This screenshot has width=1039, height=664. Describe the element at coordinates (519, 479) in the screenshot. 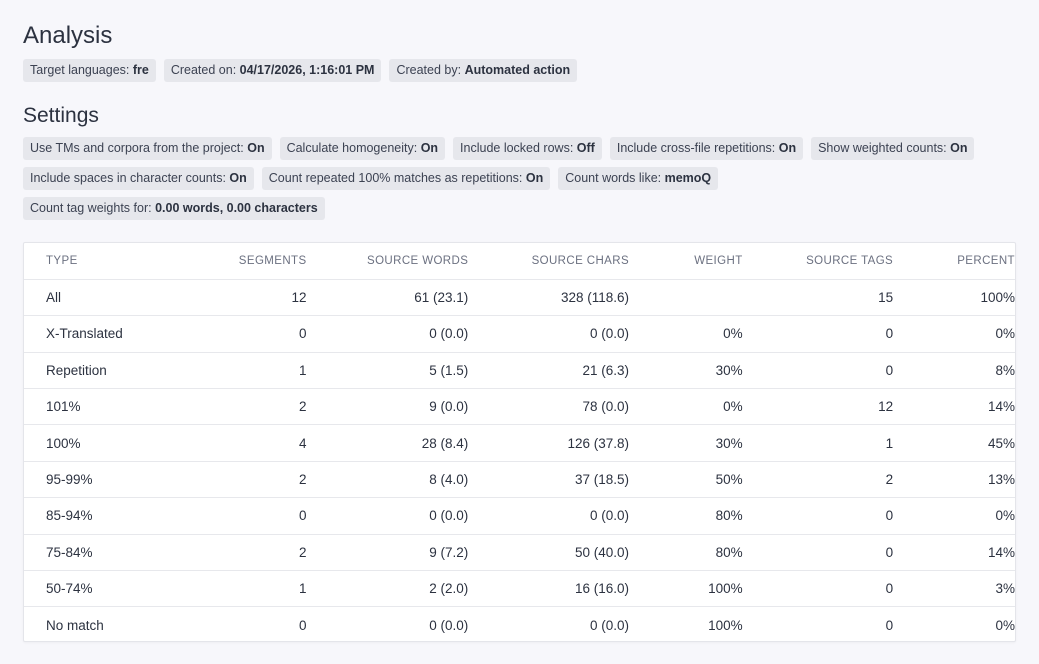

I see `table-row: 95-99% 2 8 (4.0) 37 (18.5) 50% 2 13%` at that location.